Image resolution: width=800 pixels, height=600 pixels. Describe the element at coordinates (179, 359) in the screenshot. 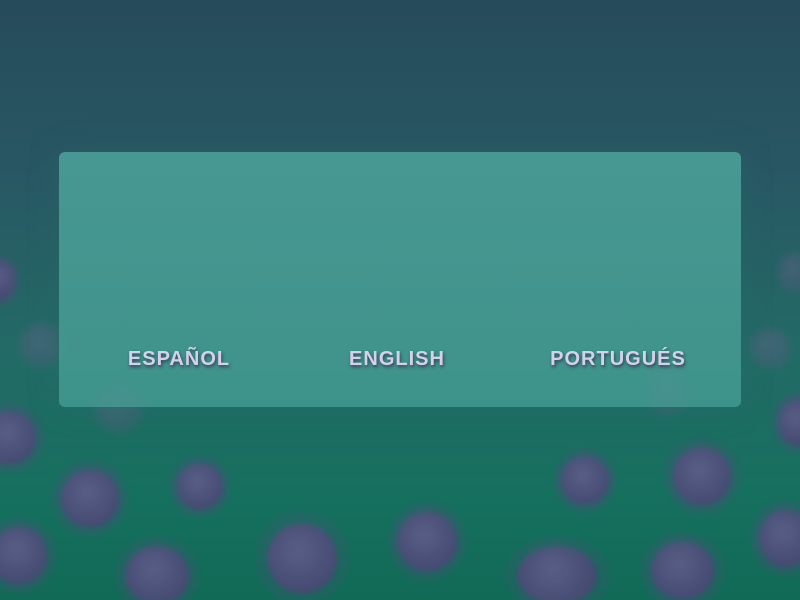

I see `spanish-language-button: ESPAÑOL` at that location.